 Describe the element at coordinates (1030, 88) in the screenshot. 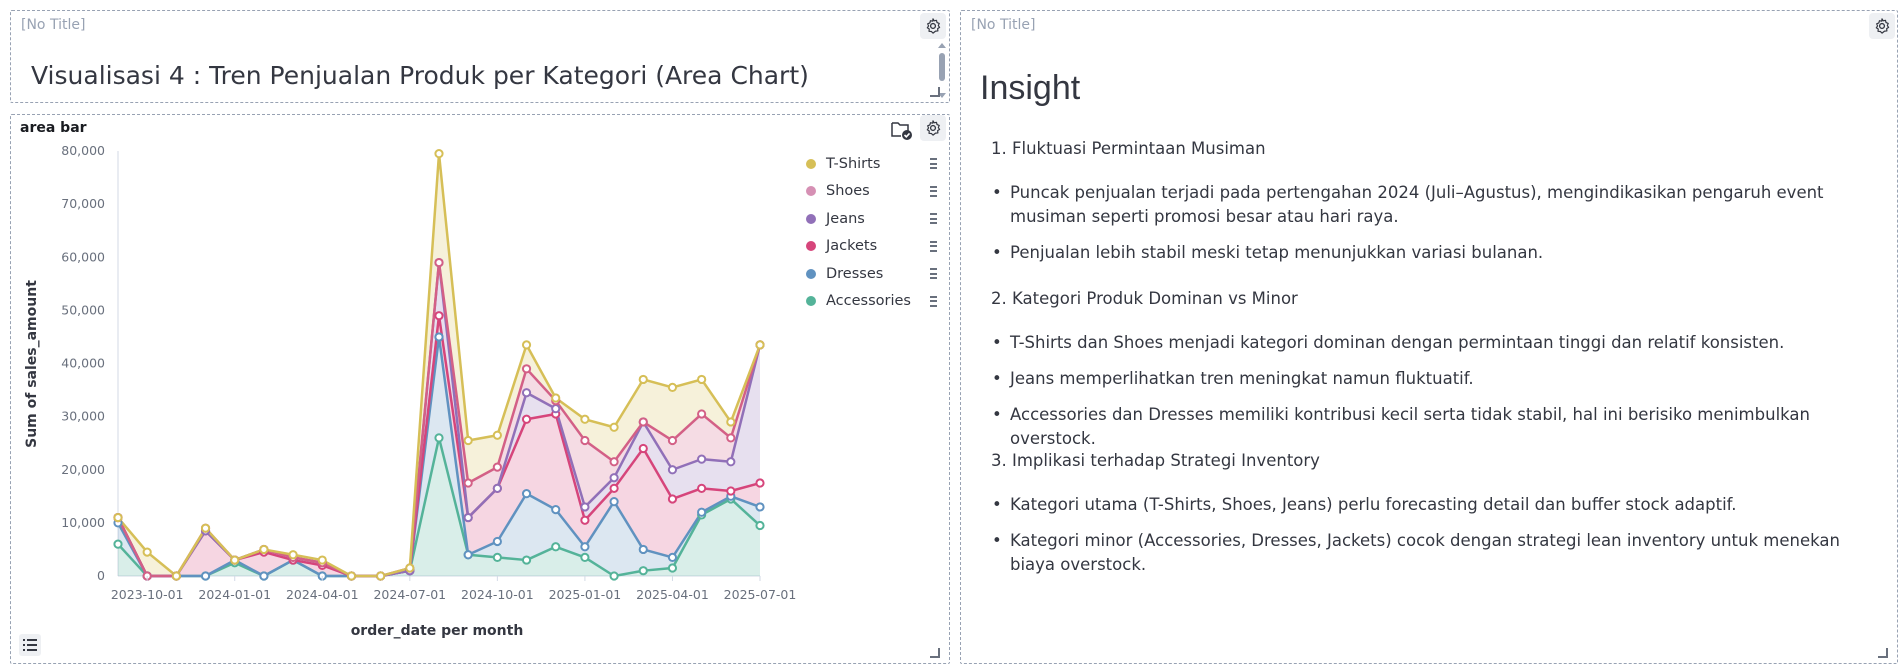

I see `insight-heading: Insight` at that location.